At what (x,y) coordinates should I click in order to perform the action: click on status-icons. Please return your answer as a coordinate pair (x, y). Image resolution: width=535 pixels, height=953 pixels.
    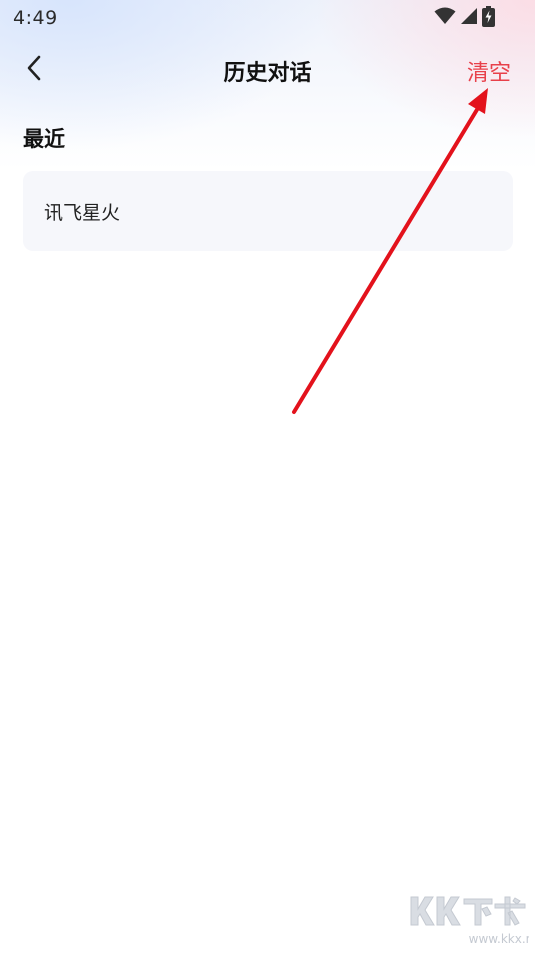
    Looking at the image, I should click on (464, 18).